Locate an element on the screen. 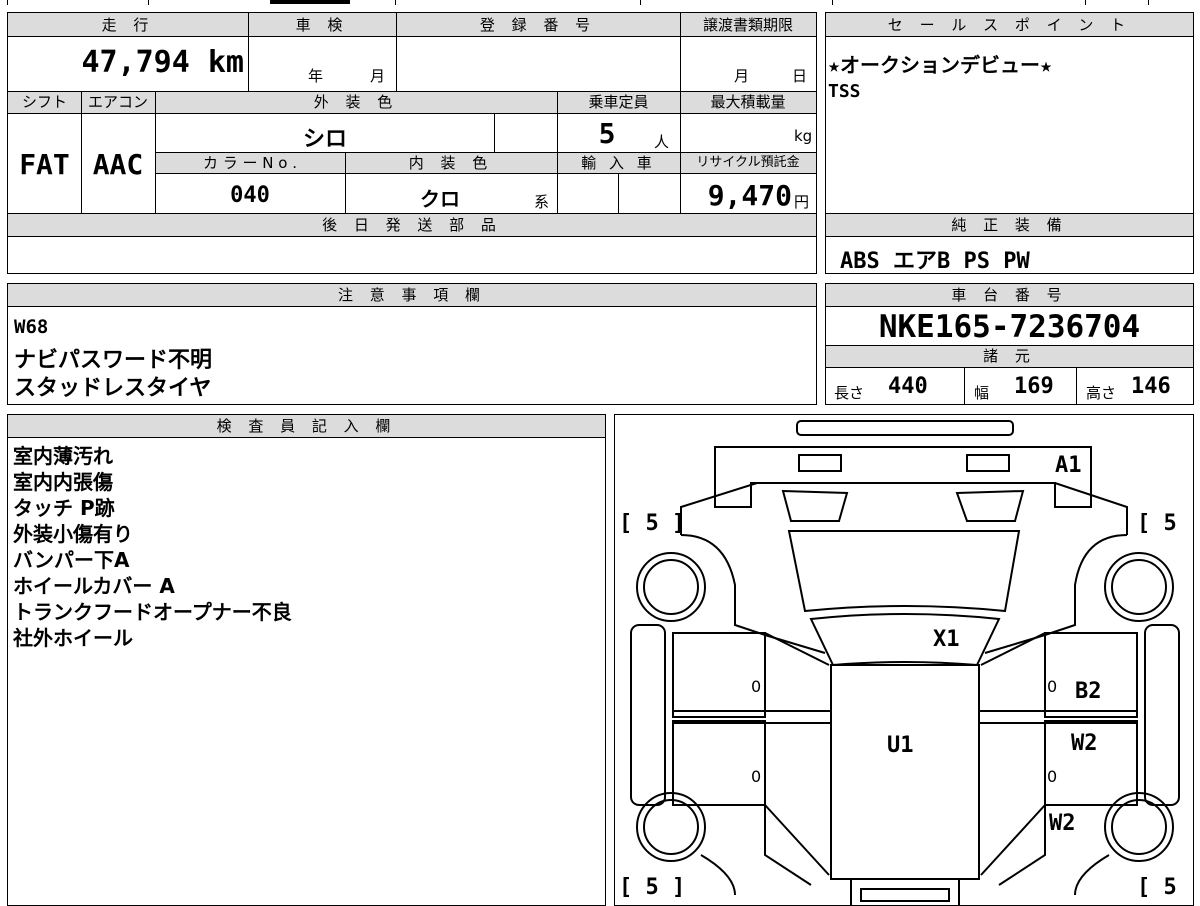  height-value: 146 is located at coordinates (1151, 386).